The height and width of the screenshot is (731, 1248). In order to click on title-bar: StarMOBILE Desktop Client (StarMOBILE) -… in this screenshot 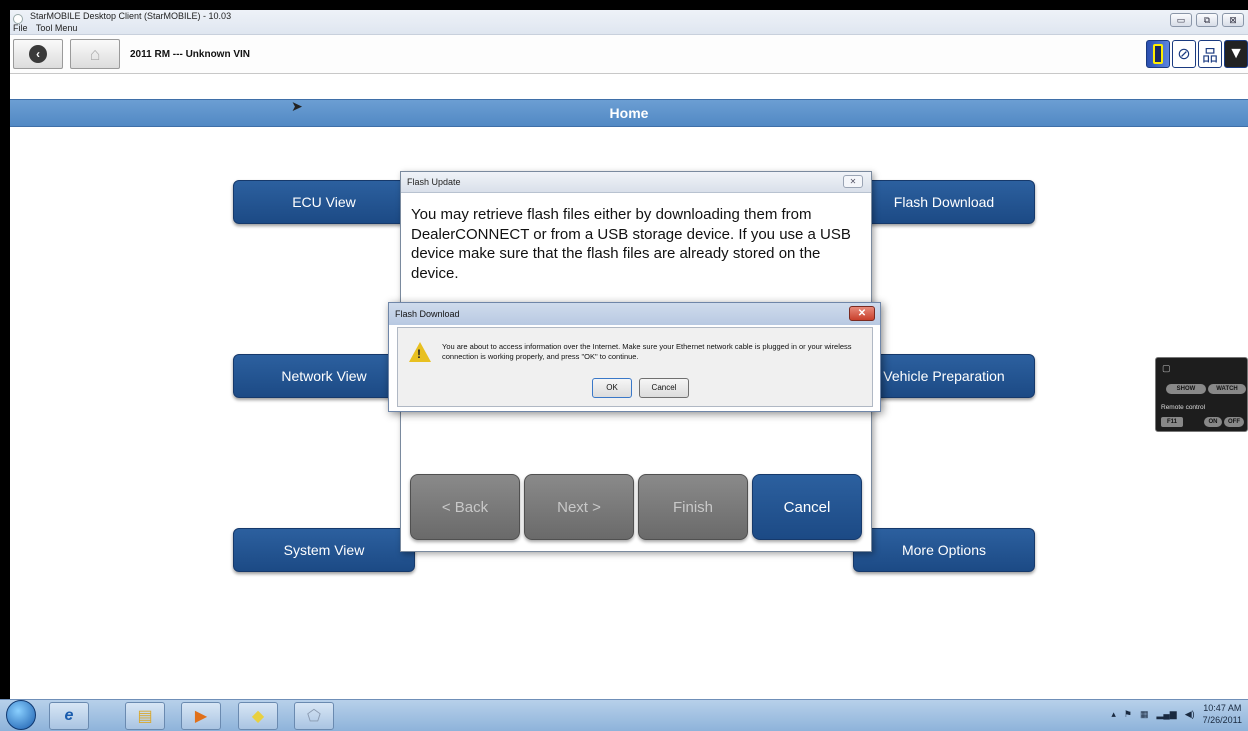, I will do `click(629, 22)`.